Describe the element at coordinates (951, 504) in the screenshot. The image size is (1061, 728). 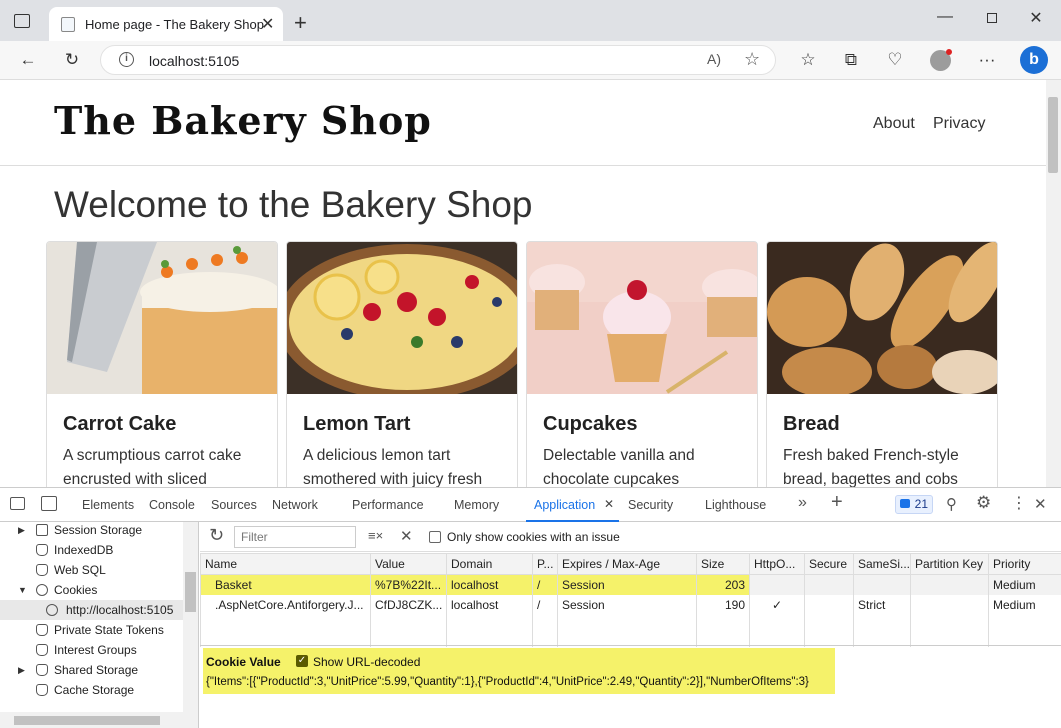
I see `customize-icon: ⚲` at that location.